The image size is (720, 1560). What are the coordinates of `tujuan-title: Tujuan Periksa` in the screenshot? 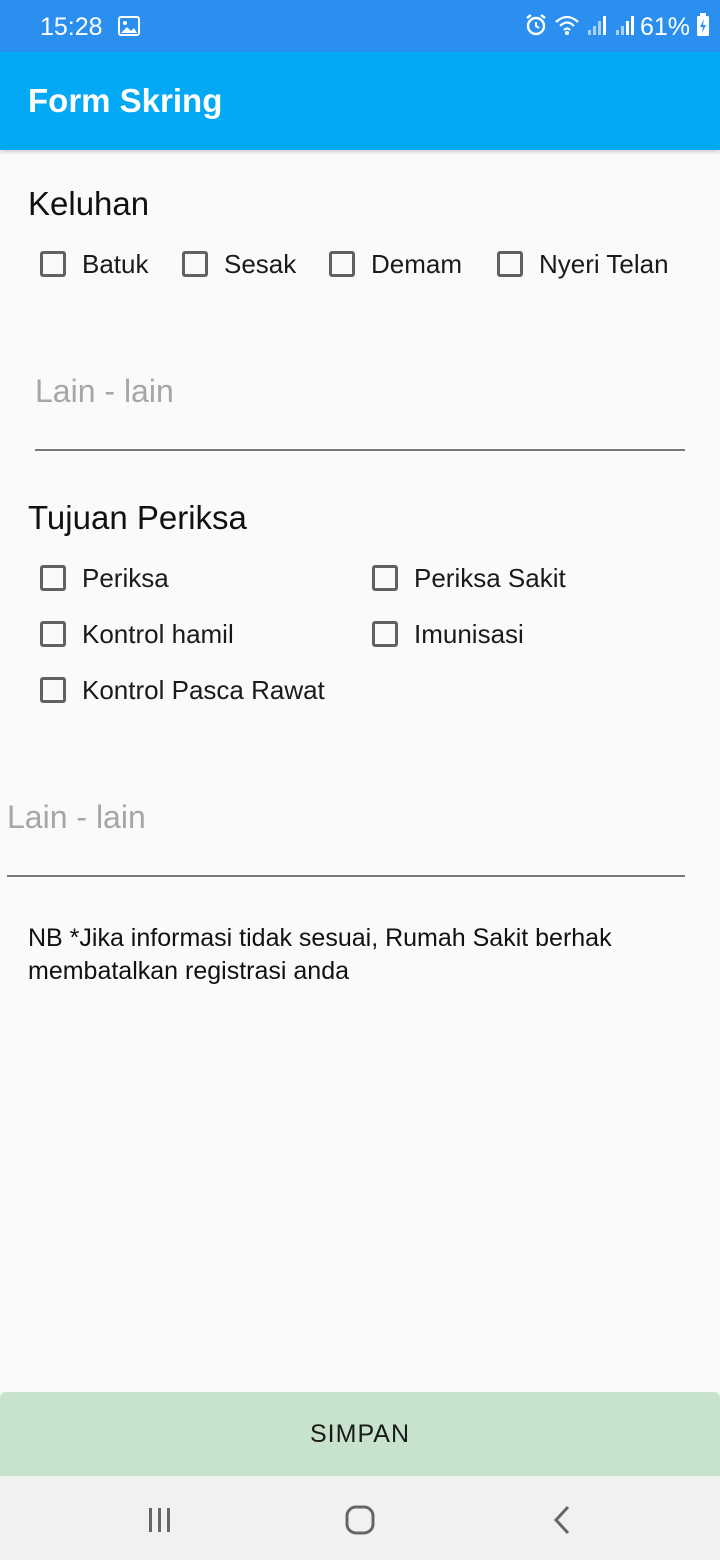 It's located at (137, 517).